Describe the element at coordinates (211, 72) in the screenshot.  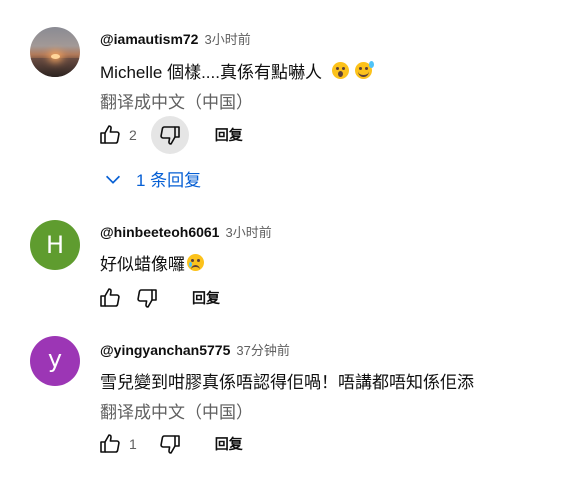
I see `comment-text: Michelle 個樣....真係有點嚇人` at that location.